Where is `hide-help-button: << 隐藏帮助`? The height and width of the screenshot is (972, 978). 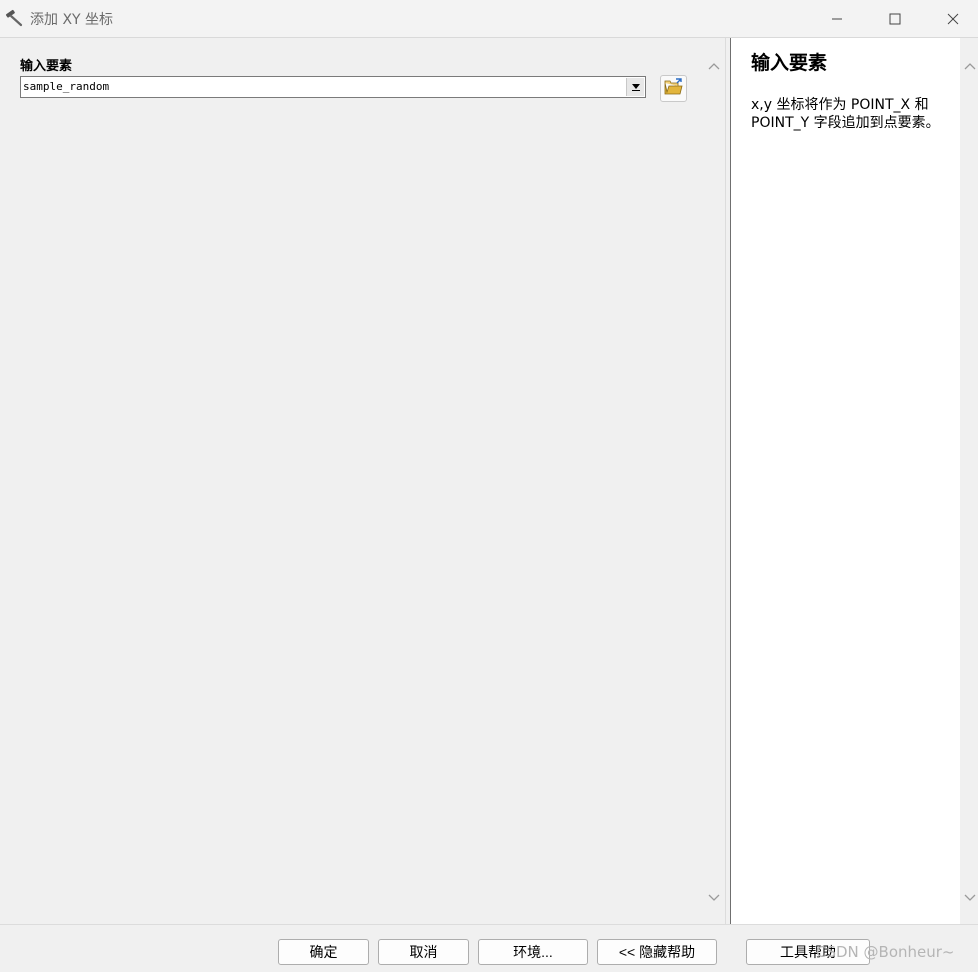 hide-help-button: << 隐藏帮助 is located at coordinates (657, 952).